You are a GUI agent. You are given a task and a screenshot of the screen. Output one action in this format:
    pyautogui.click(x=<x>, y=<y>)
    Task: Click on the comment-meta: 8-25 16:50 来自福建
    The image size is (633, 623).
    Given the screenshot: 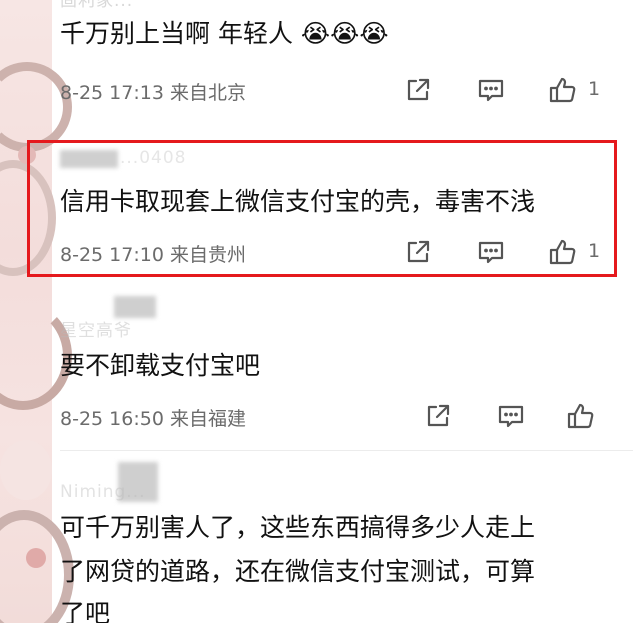 What is the action you would take?
    pyautogui.click(x=337, y=417)
    